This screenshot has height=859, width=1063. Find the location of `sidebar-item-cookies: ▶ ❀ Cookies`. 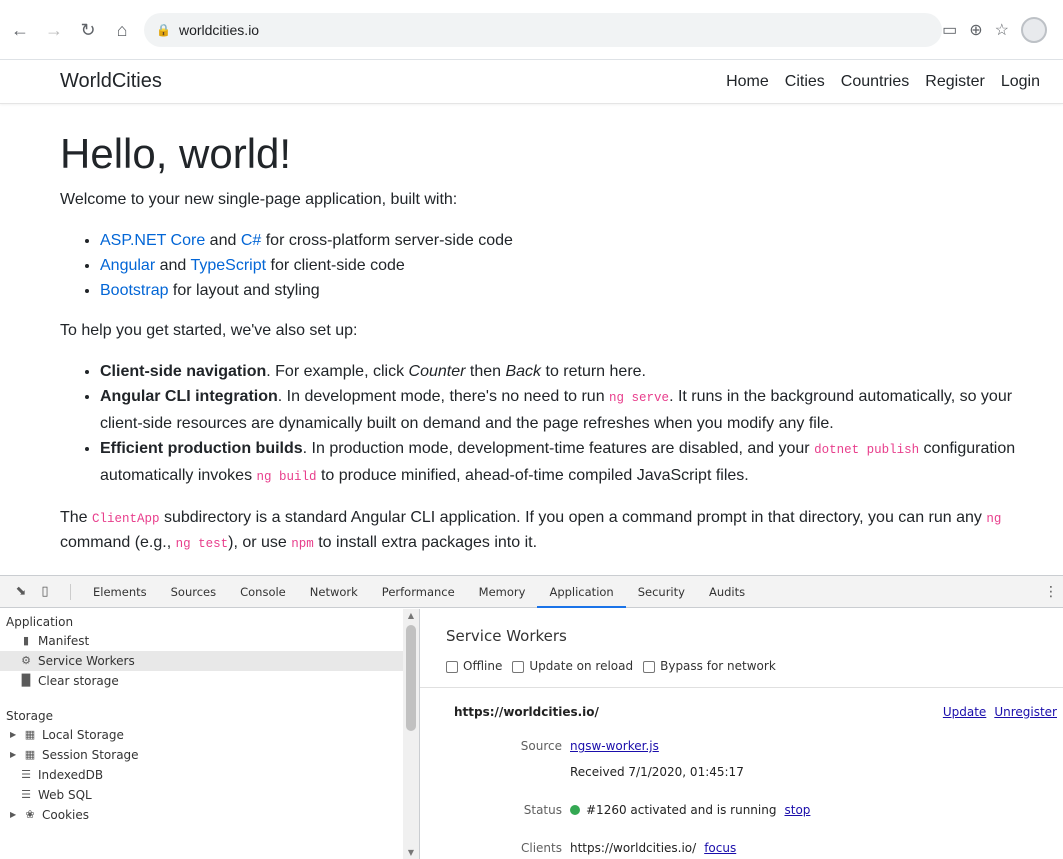

sidebar-item-cookies: ▶ ❀ Cookies is located at coordinates (201, 815).